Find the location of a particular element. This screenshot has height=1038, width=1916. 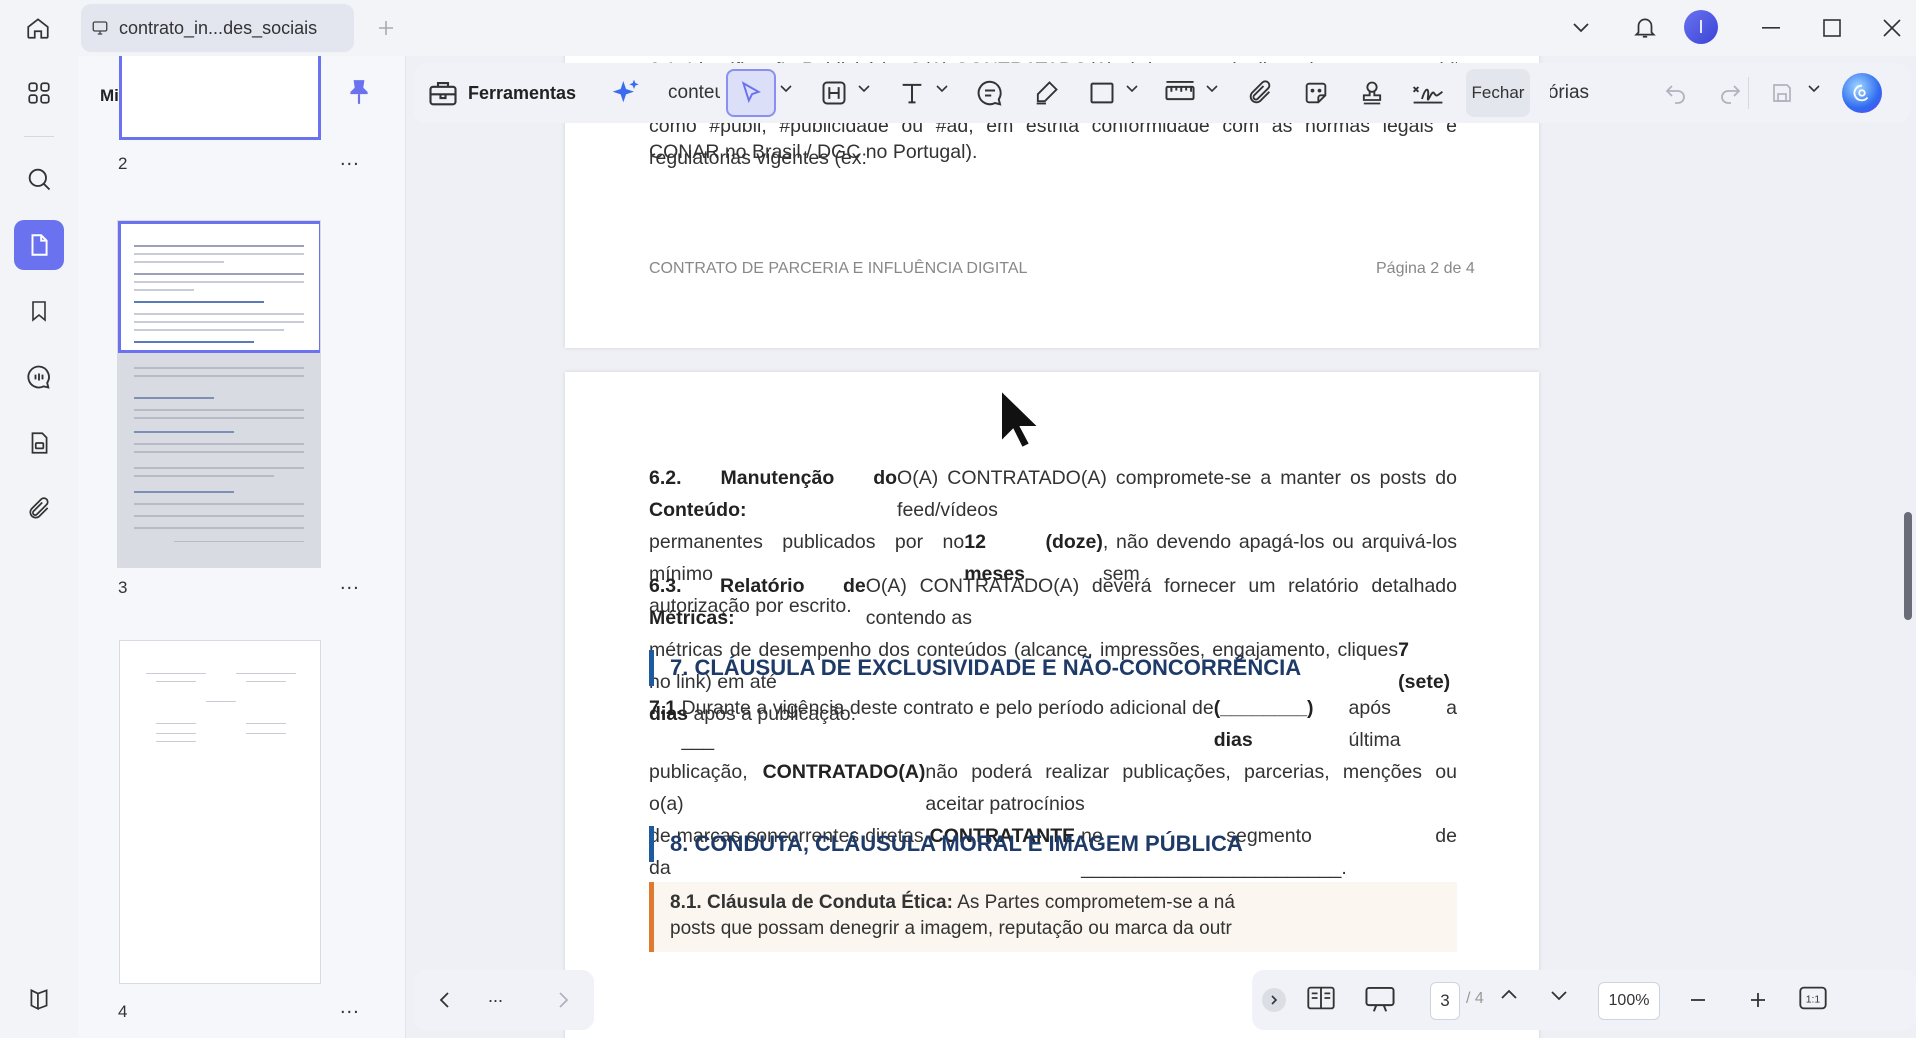

clause-6-2-label: 6.2. Manutenção do Conteúdo: is located at coordinates (773, 494).